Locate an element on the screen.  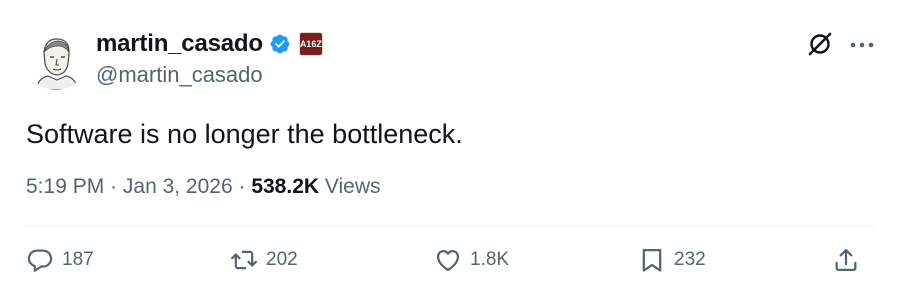
share-button is located at coordinates (846, 260).